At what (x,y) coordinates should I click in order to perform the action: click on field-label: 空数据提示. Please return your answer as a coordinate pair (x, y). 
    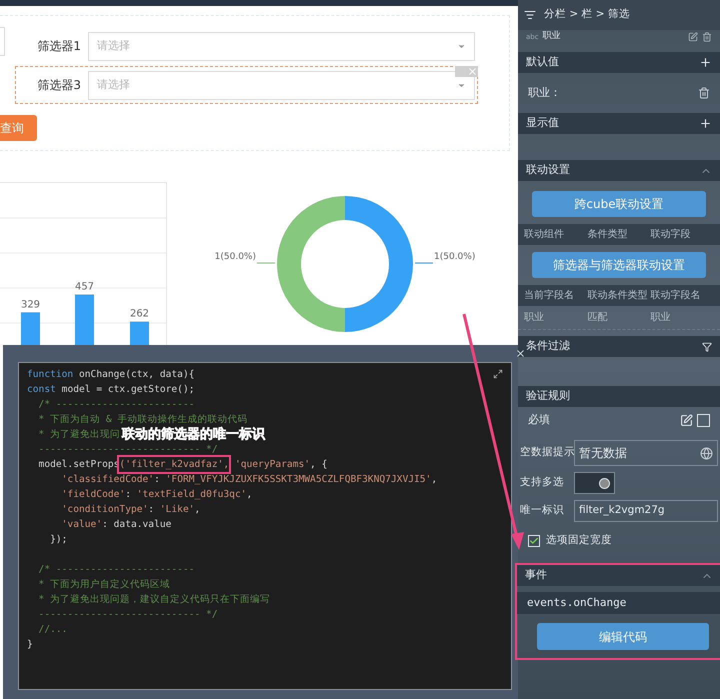
    Looking at the image, I should click on (546, 452).